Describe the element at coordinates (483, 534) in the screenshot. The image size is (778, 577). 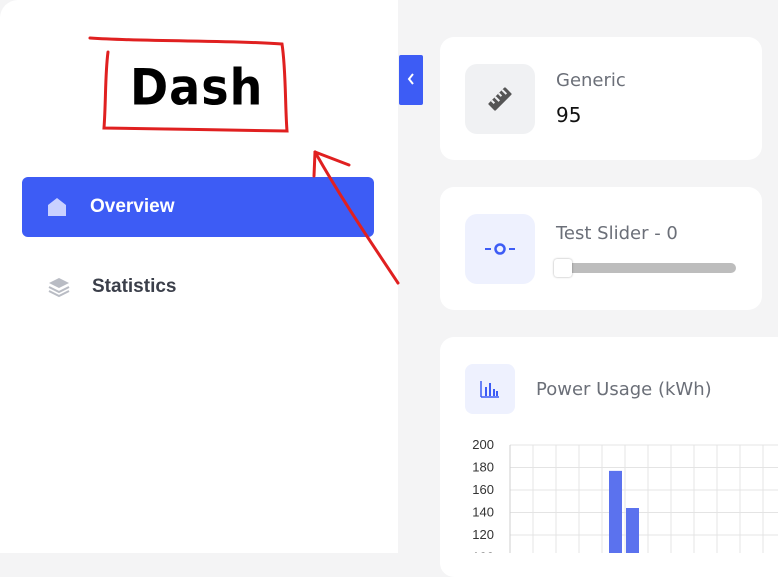
I see `y-tick-label: 120` at that location.